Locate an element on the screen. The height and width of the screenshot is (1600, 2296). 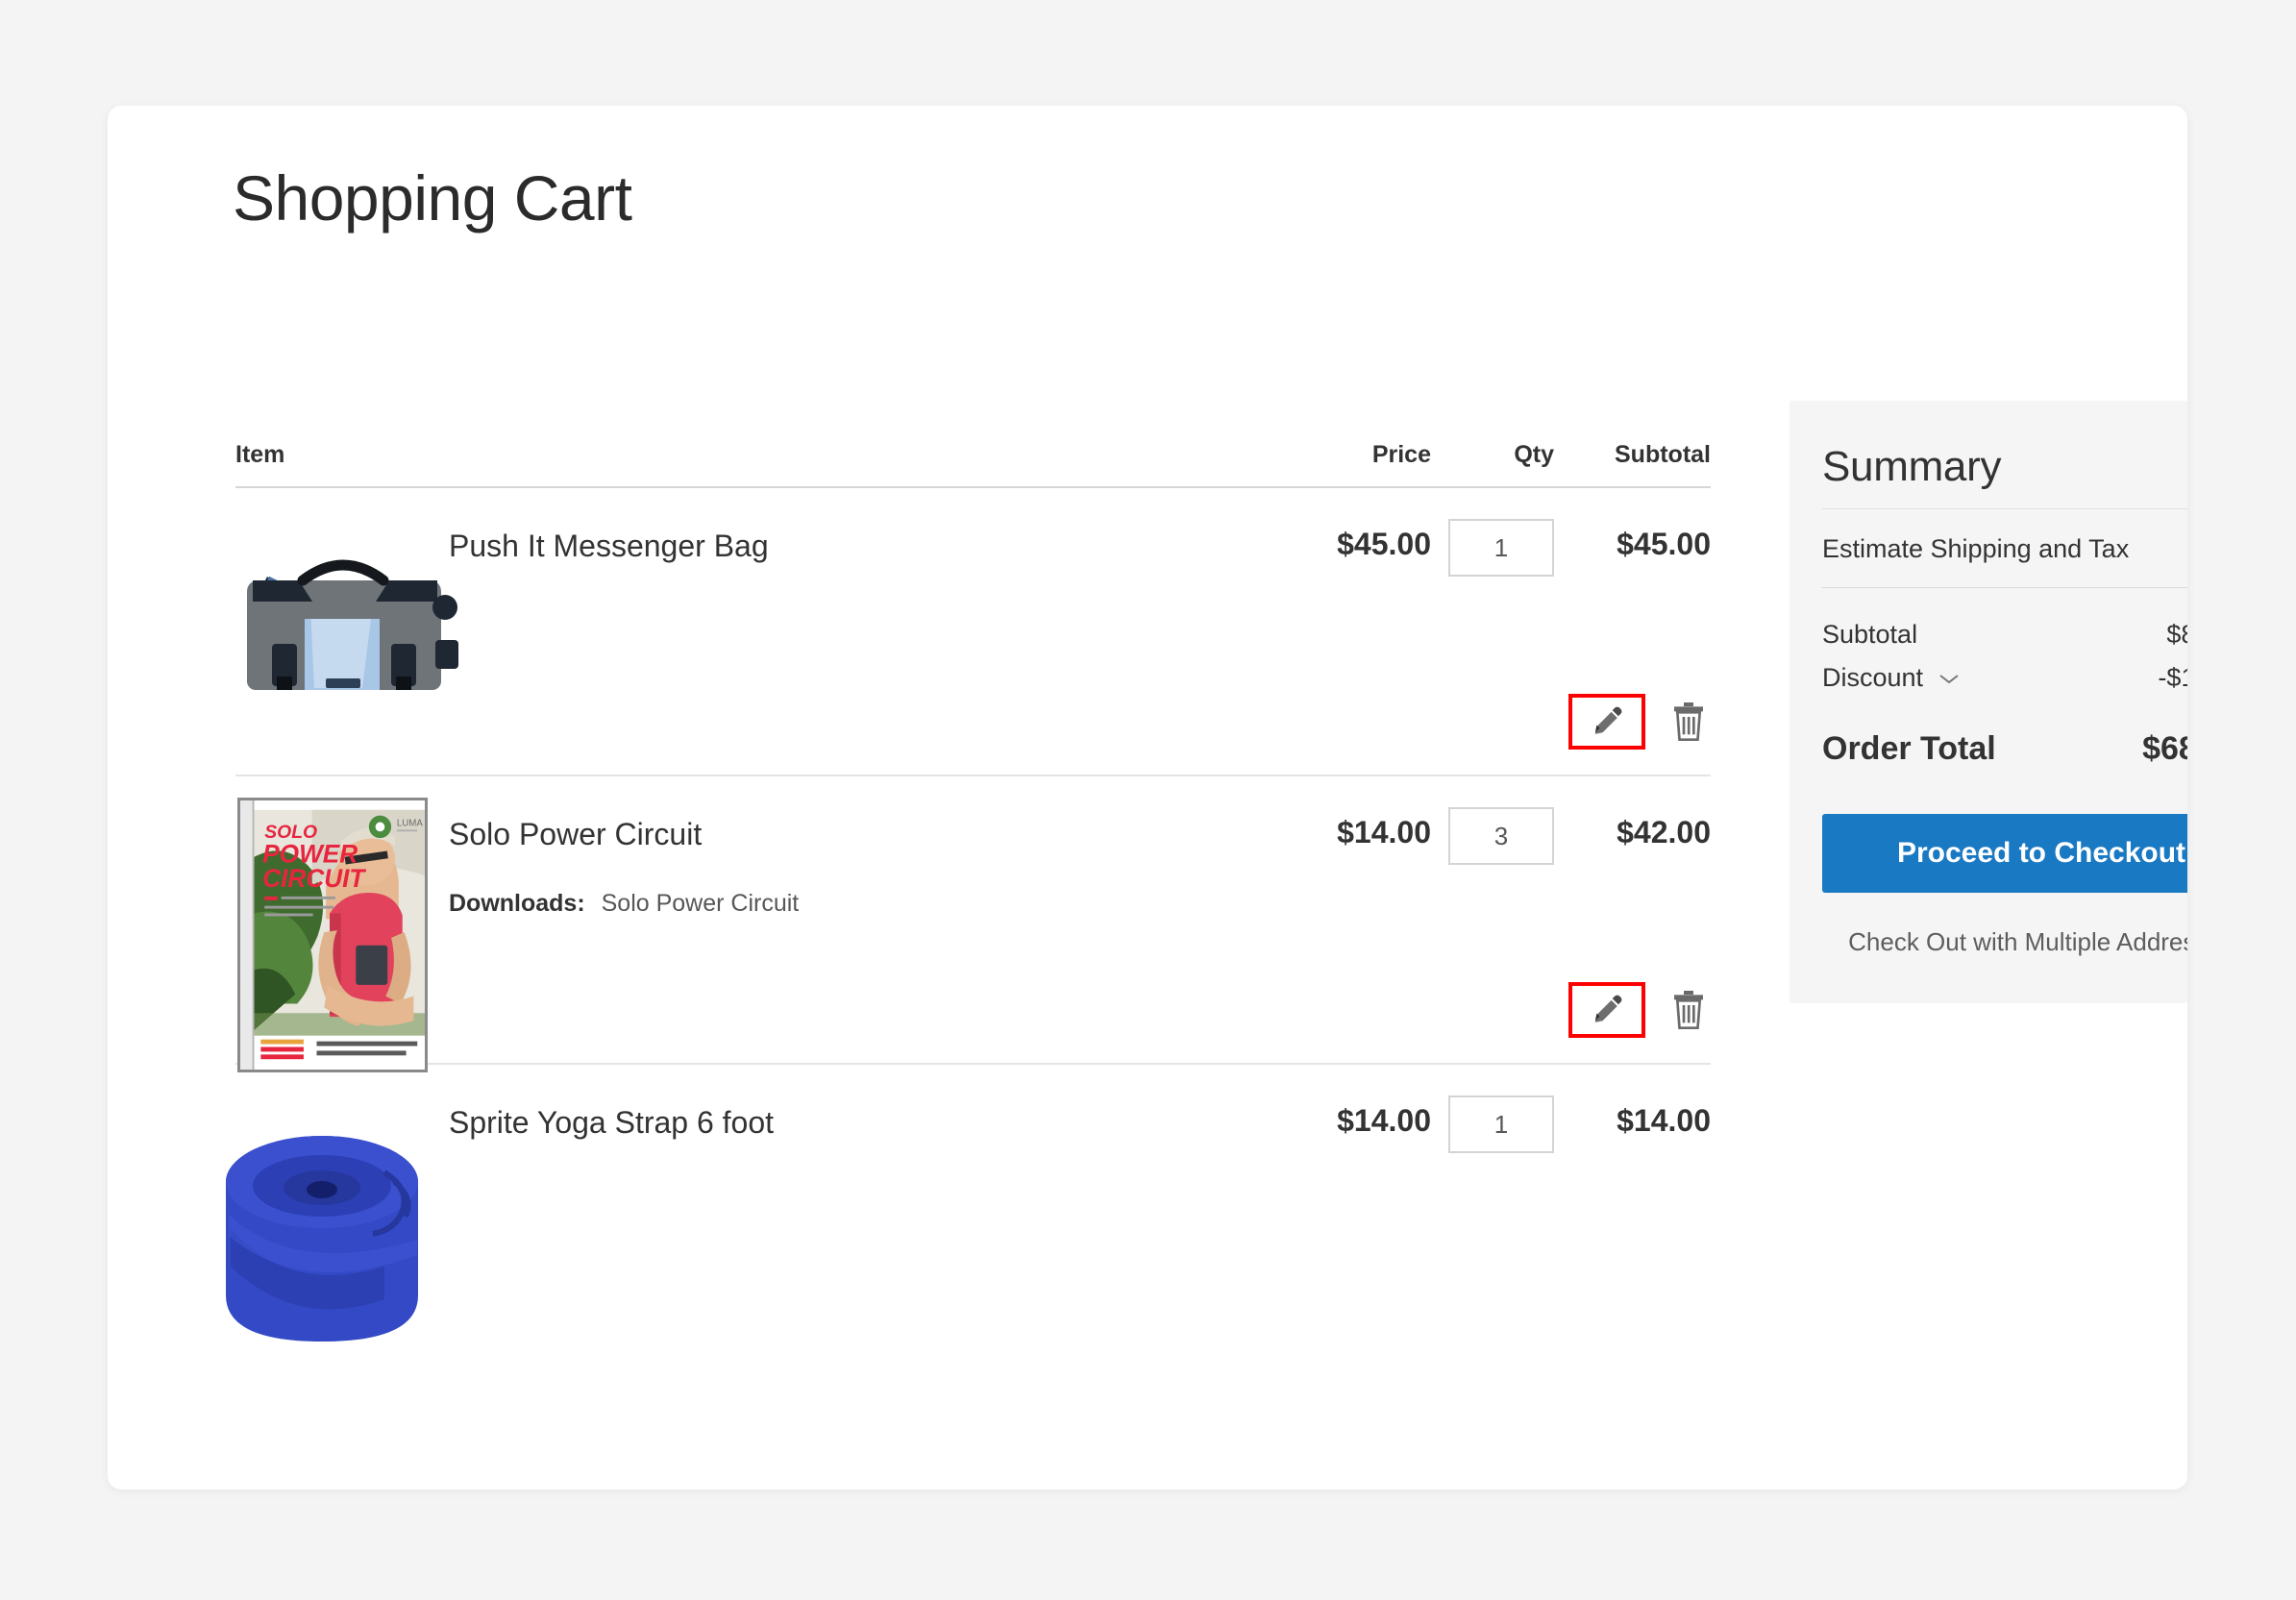
product-thumbnail: SOLO POWER CIRCUIT LUMA is located at coordinates (342, 935).